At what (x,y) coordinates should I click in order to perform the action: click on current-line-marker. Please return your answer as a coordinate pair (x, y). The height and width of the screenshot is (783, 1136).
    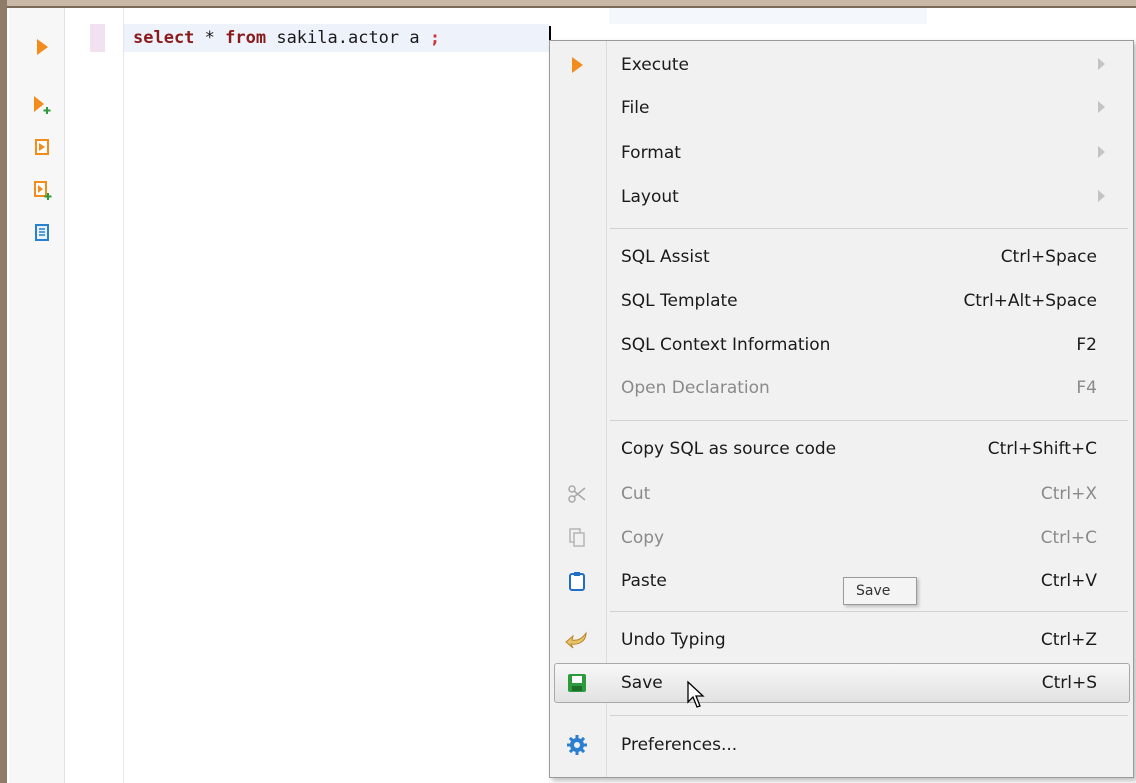
    Looking at the image, I should click on (97, 38).